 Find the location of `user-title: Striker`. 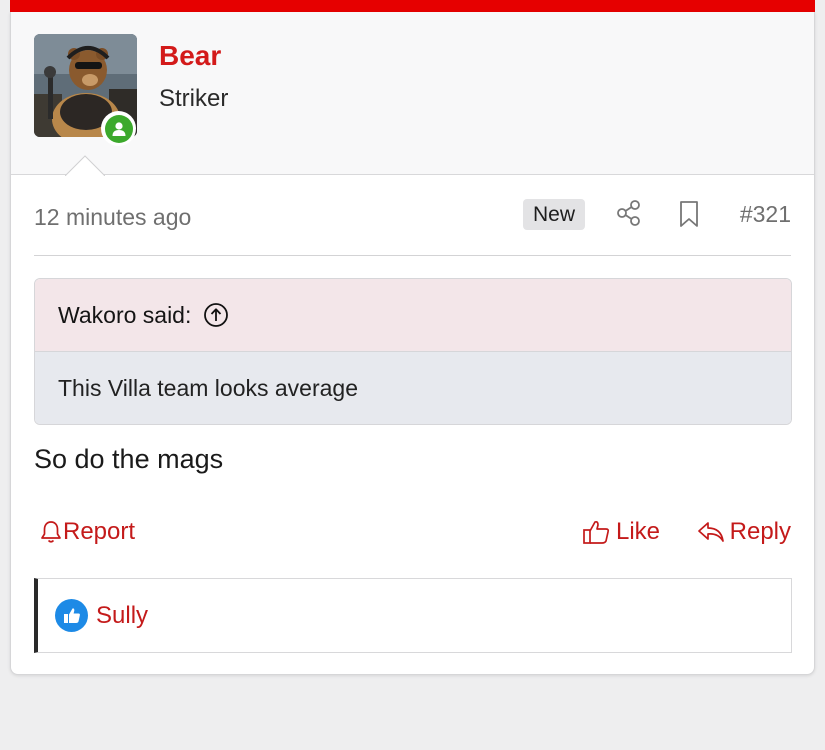

user-title: Striker is located at coordinates (194, 98).